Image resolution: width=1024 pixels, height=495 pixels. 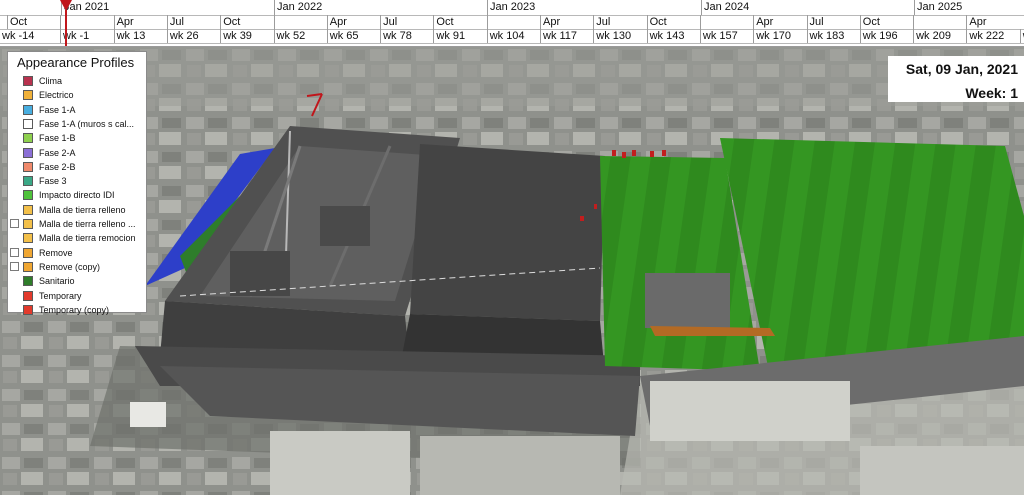 I want to click on legend-item: Impacto directo IDI, so click(x=77, y=195).